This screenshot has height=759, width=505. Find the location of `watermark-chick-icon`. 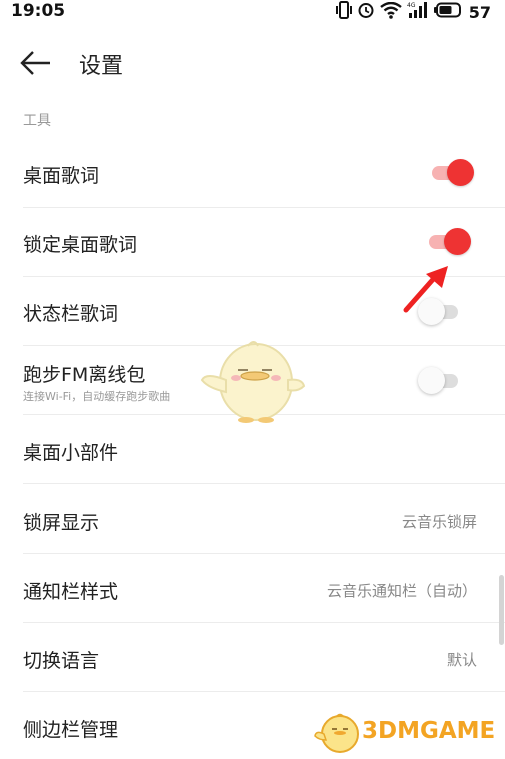

watermark-chick-icon is located at coordinates (339, 734).